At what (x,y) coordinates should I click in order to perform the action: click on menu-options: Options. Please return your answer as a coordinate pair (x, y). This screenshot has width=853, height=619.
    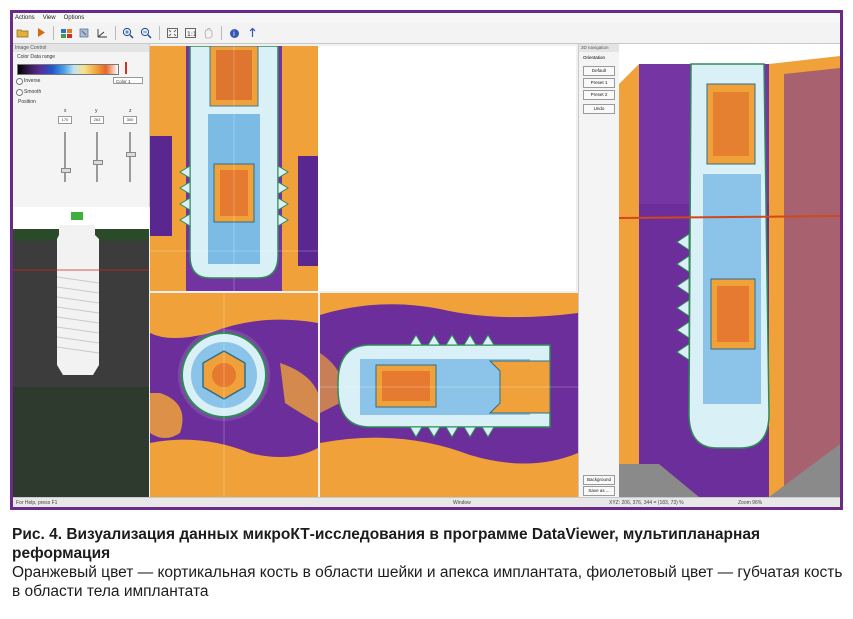
    Looking at the image, I should click on (74, 18).